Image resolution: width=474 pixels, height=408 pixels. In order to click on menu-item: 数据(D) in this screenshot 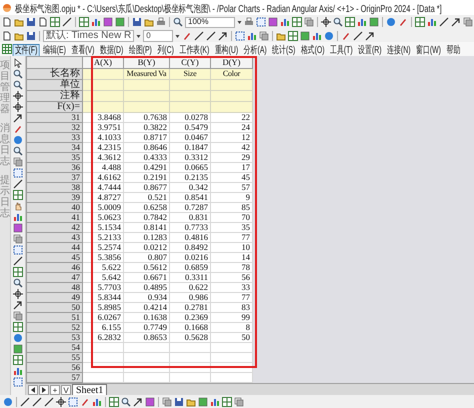, I will do `click(112, 50)`.